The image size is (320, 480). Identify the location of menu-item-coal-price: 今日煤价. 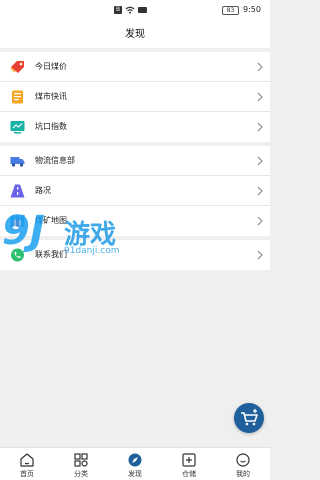
(135, 67).